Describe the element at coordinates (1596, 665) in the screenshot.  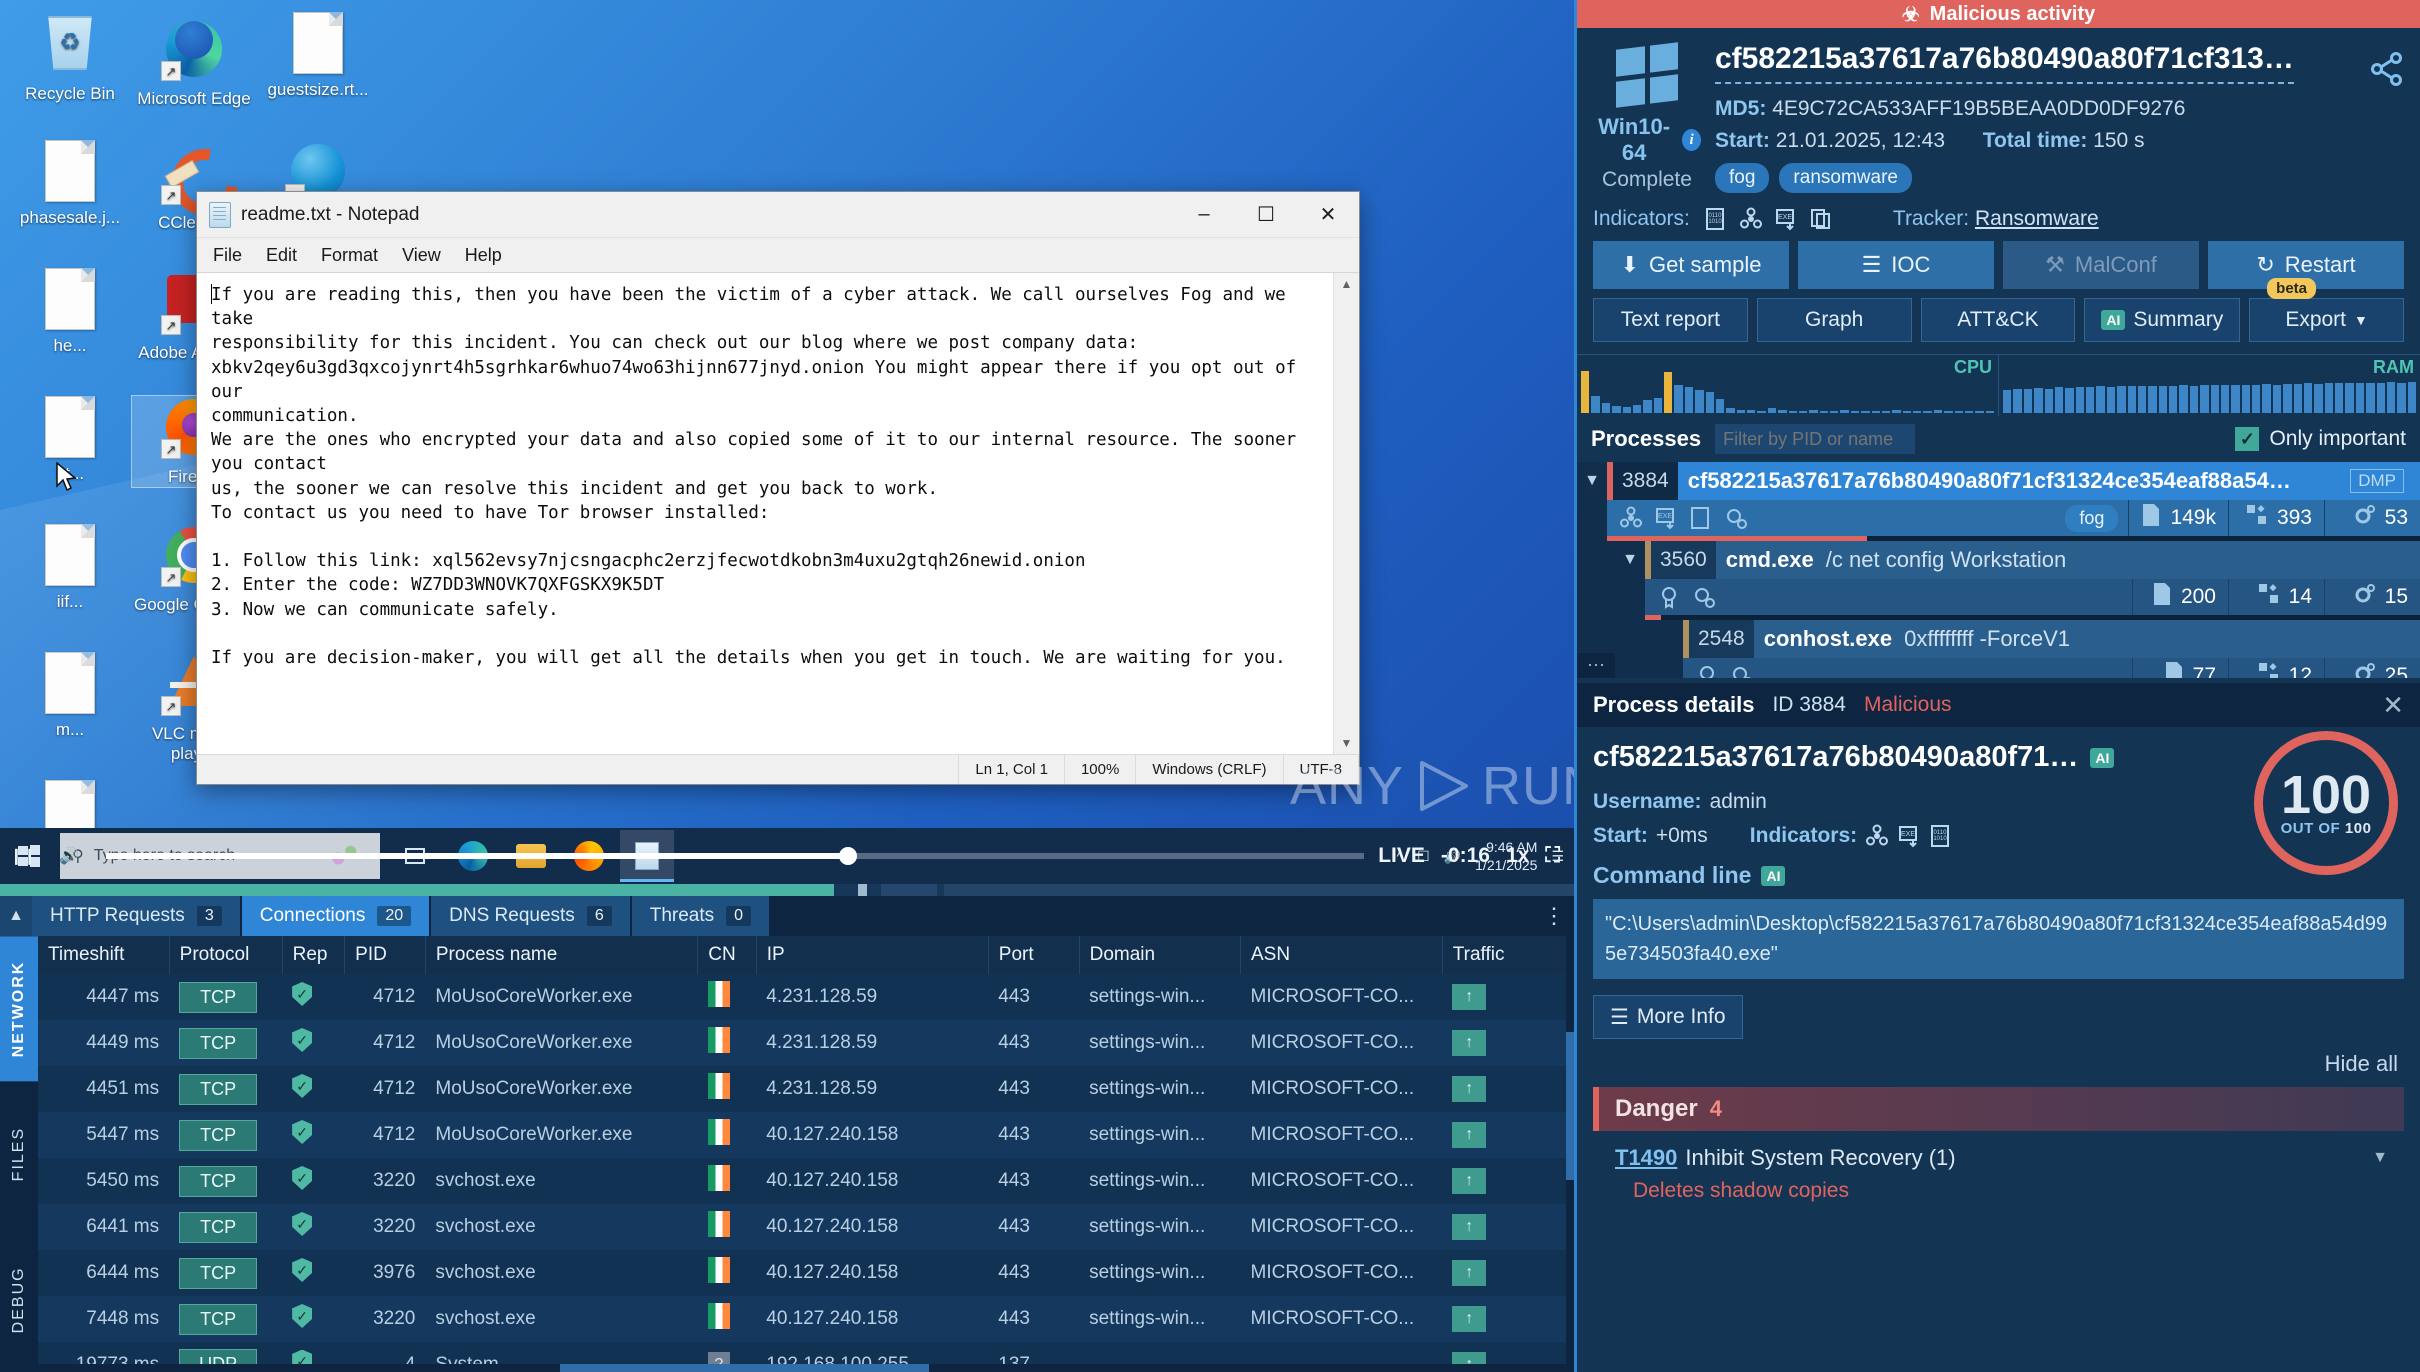
I see `more-processes-indicator: ⋯` at that location.